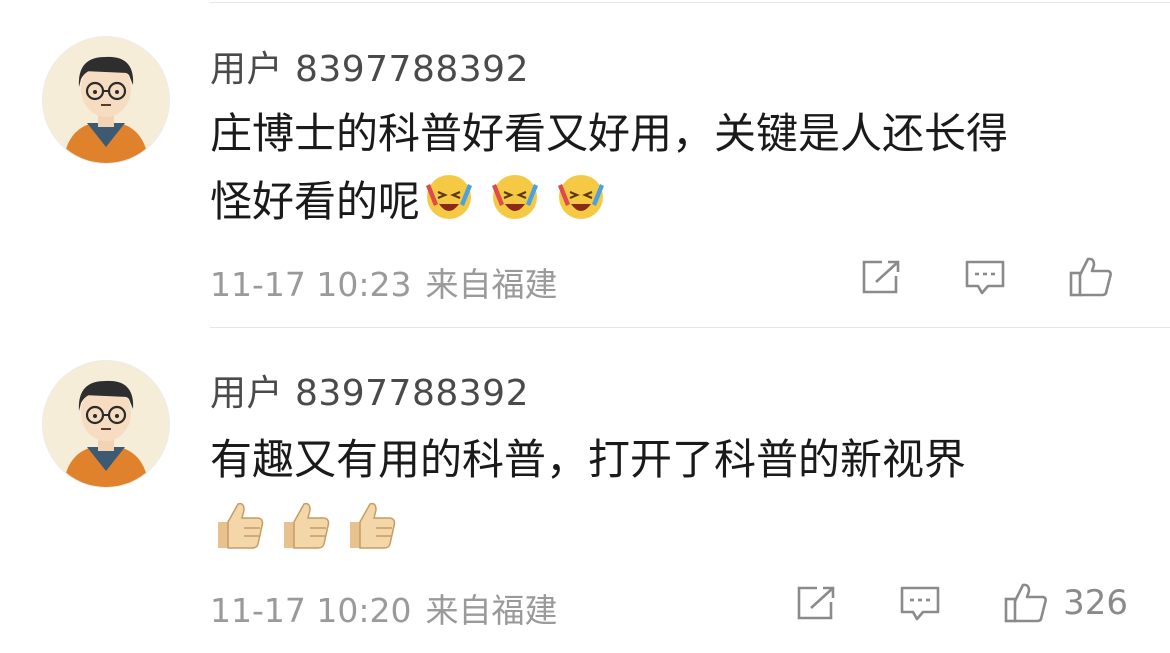 The height and width of the screenshot is (653, 1170). I want to click on divider, so click(690, 327).